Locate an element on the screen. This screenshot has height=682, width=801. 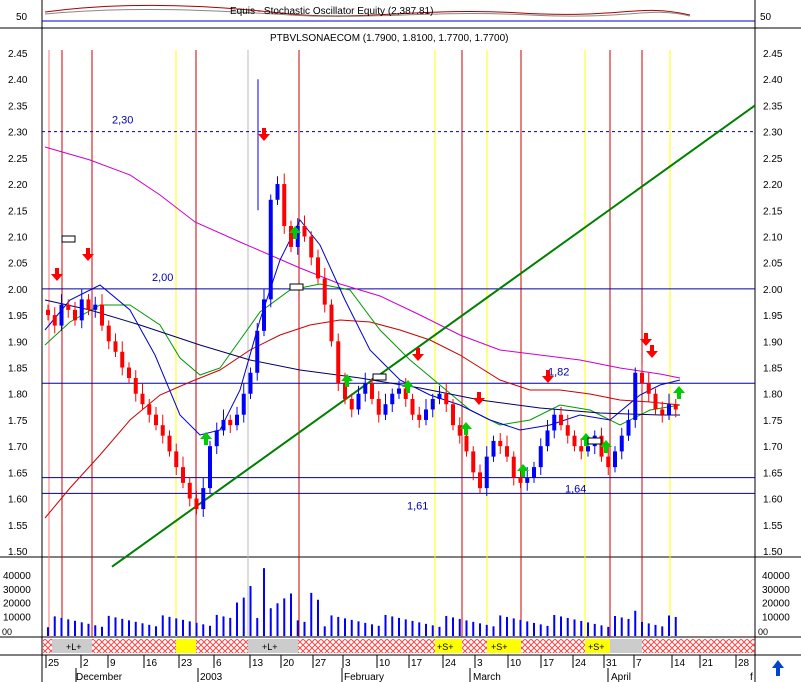
price-tick-left: 2.45 is located at coordinates (18, 54).